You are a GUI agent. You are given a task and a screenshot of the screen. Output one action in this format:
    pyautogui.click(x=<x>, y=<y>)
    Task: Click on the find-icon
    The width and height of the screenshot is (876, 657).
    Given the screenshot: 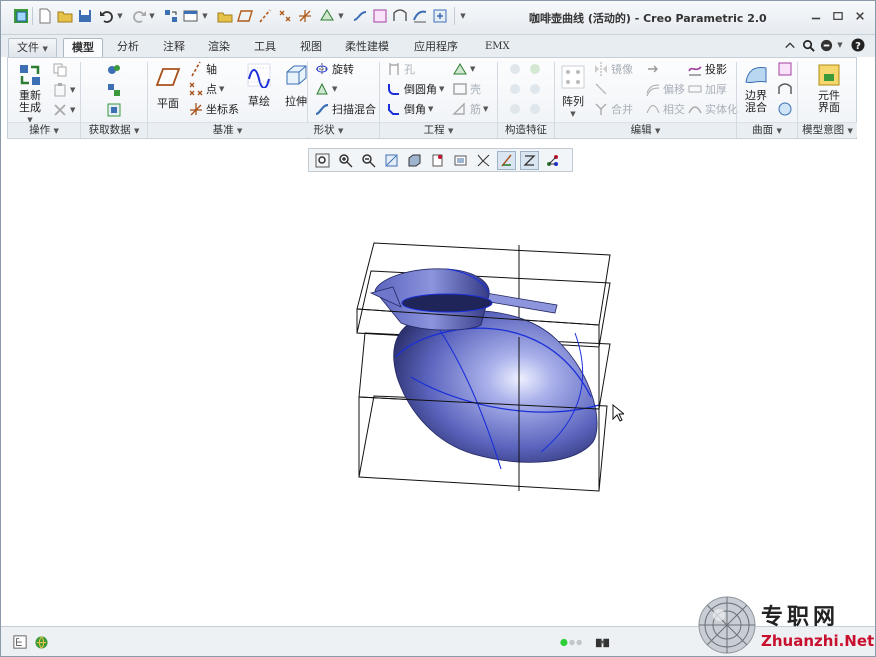 What is the action you would take?
    pyautogui.click(x=602, y=642)
    